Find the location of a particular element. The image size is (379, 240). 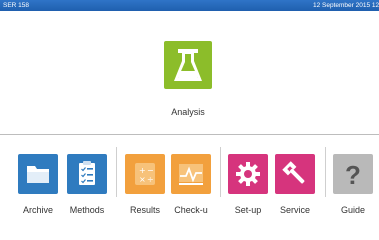

flask-icon is located at coordinates (188, 65).